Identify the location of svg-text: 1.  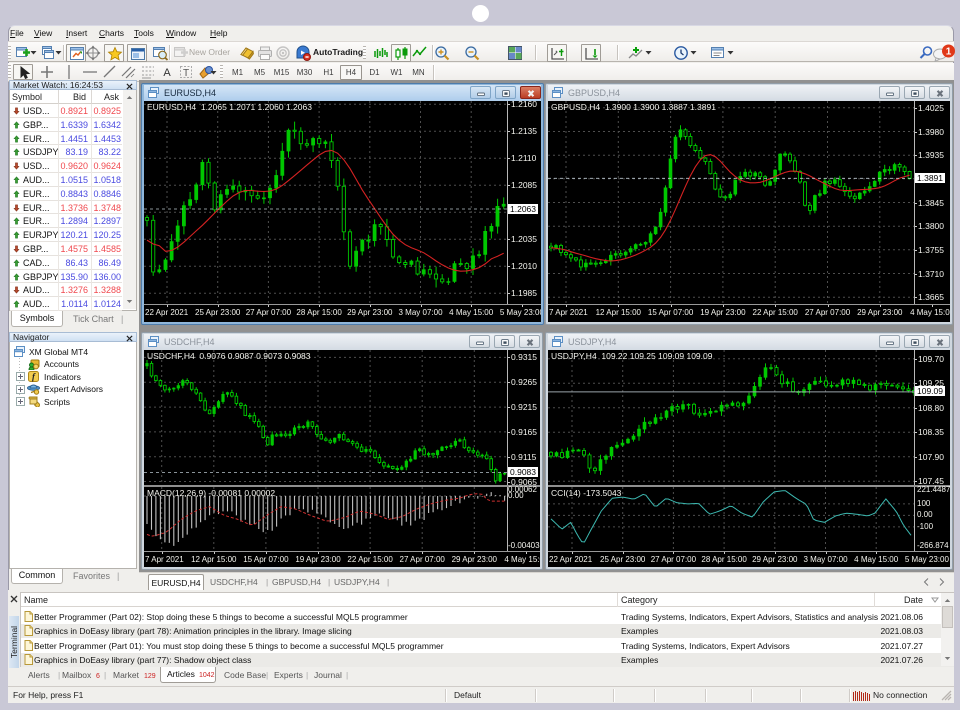
(949, 52).